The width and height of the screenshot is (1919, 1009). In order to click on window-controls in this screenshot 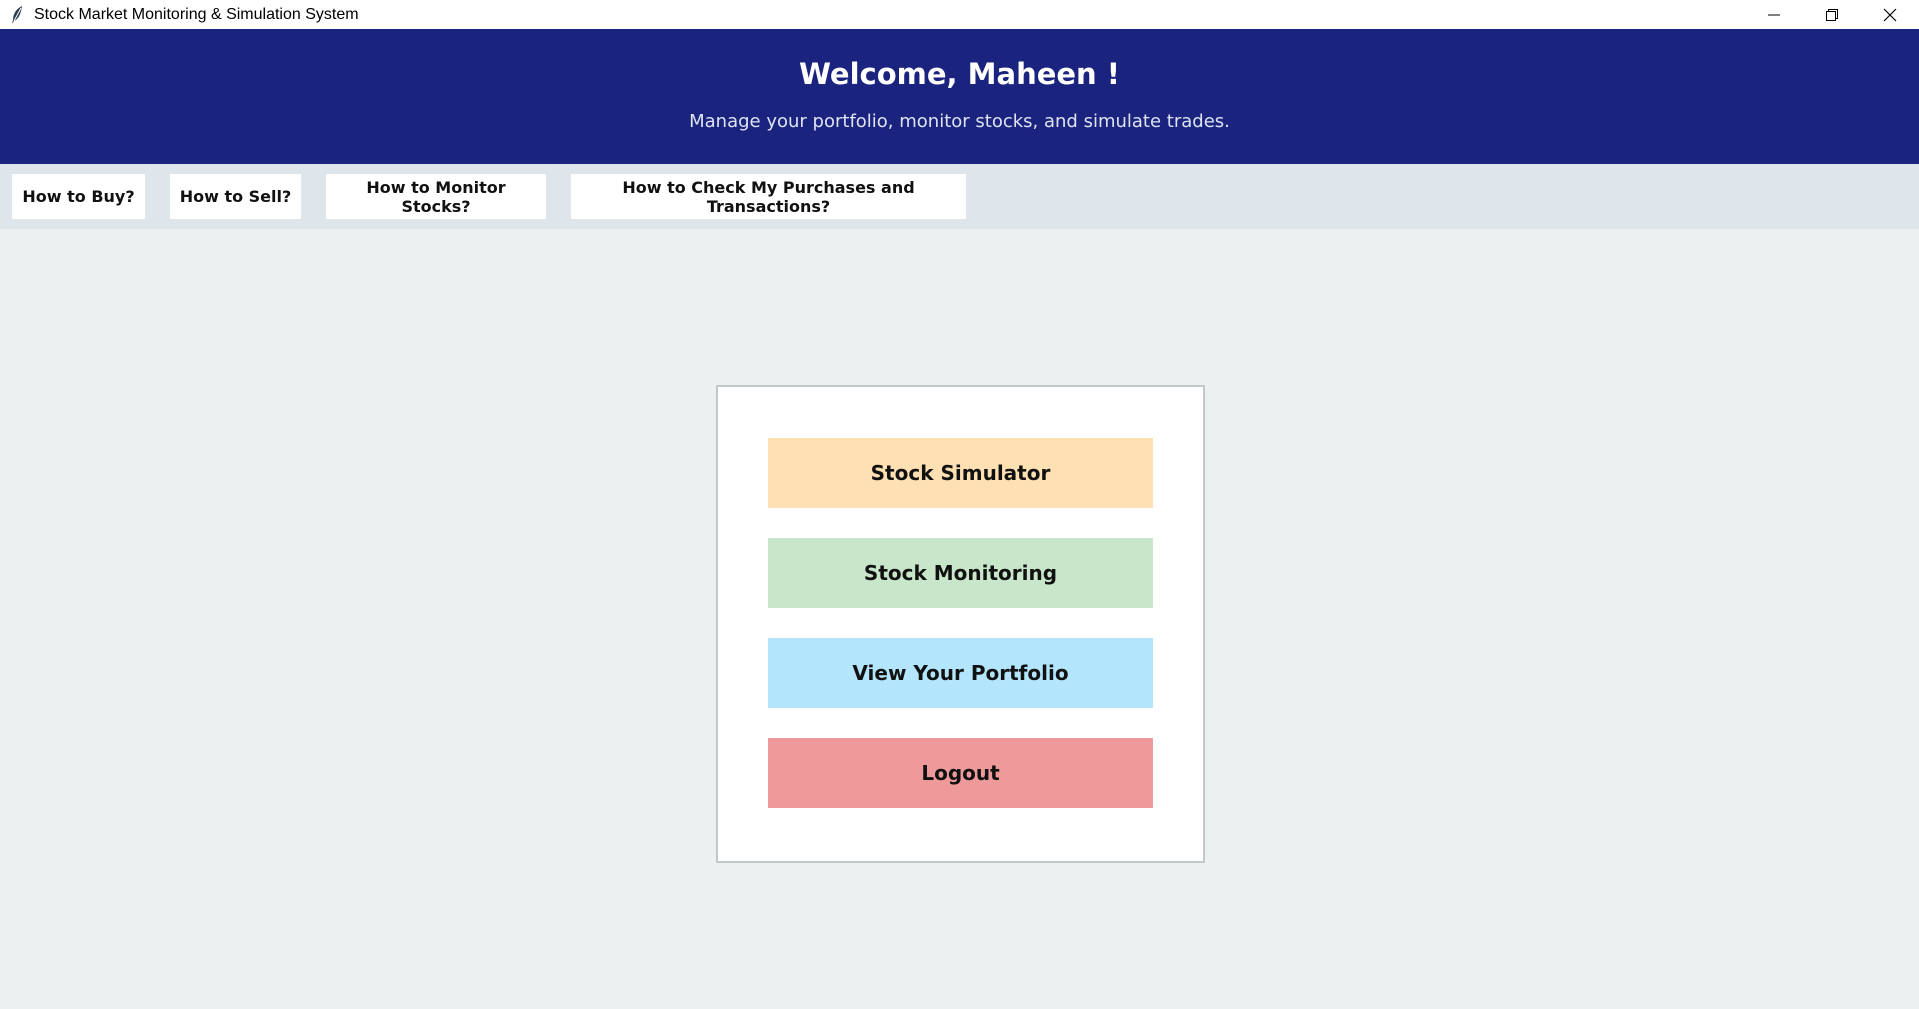, I will do `click(1832, 14)`.